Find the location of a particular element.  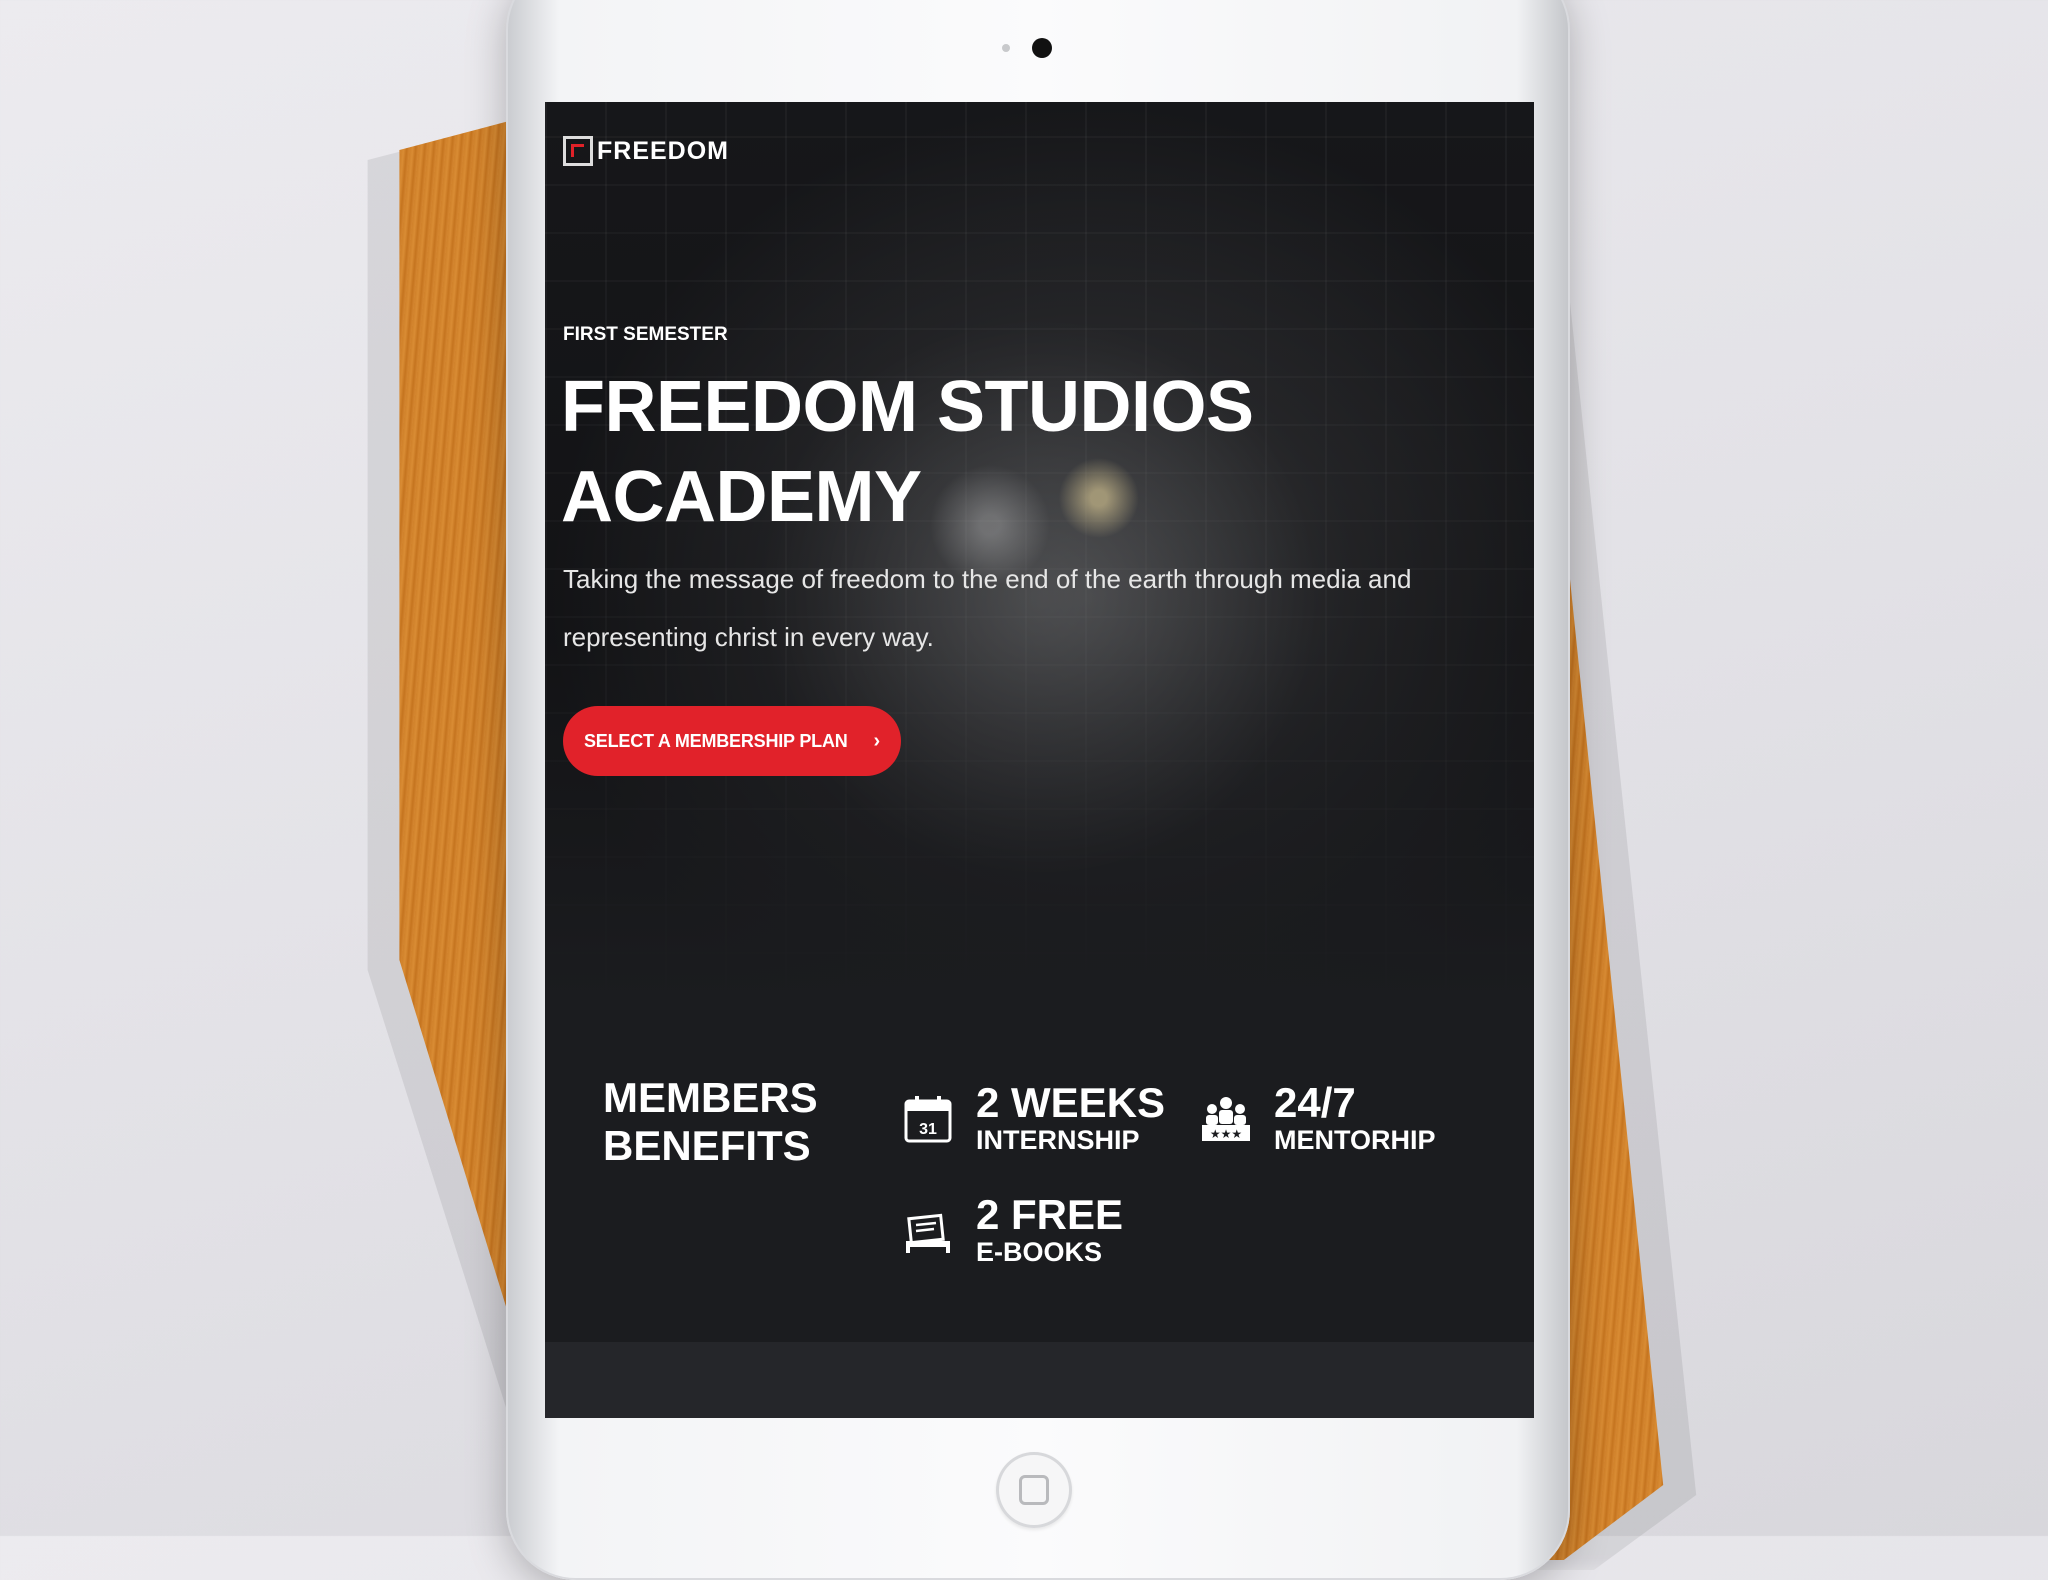

footer-strip is located at coordinates (1039, 1380).